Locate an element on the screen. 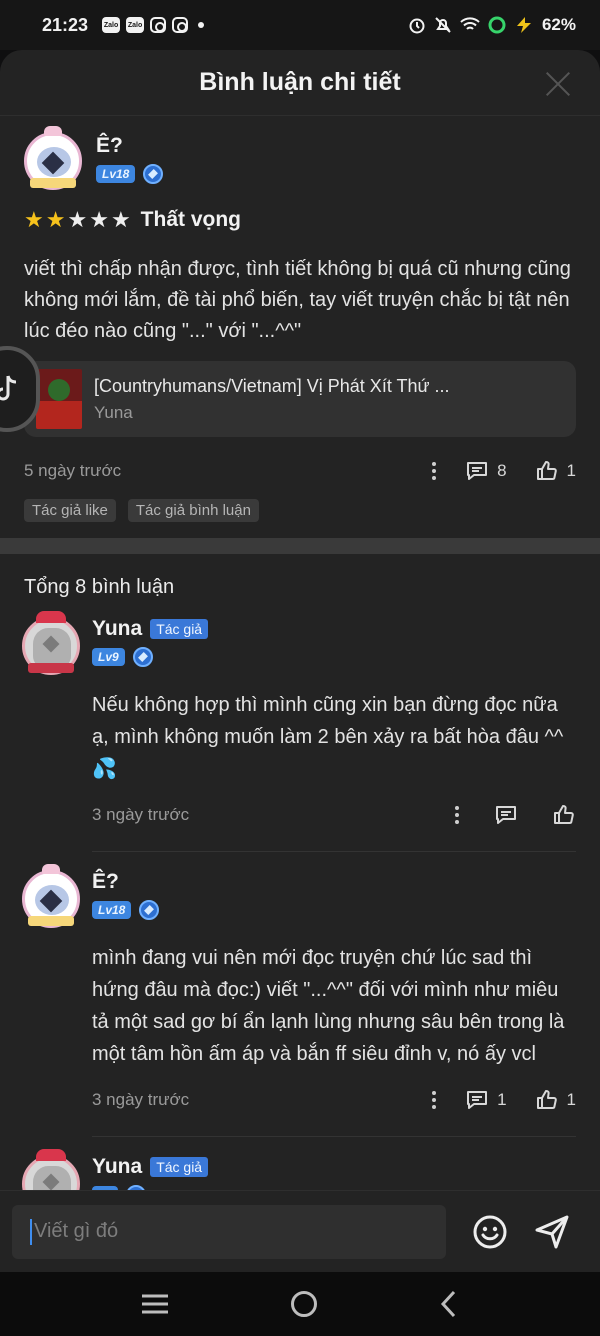 The height and width of the screenshot is (1336, 600). status-time: 21:23 is located at coordinates (65, 24).